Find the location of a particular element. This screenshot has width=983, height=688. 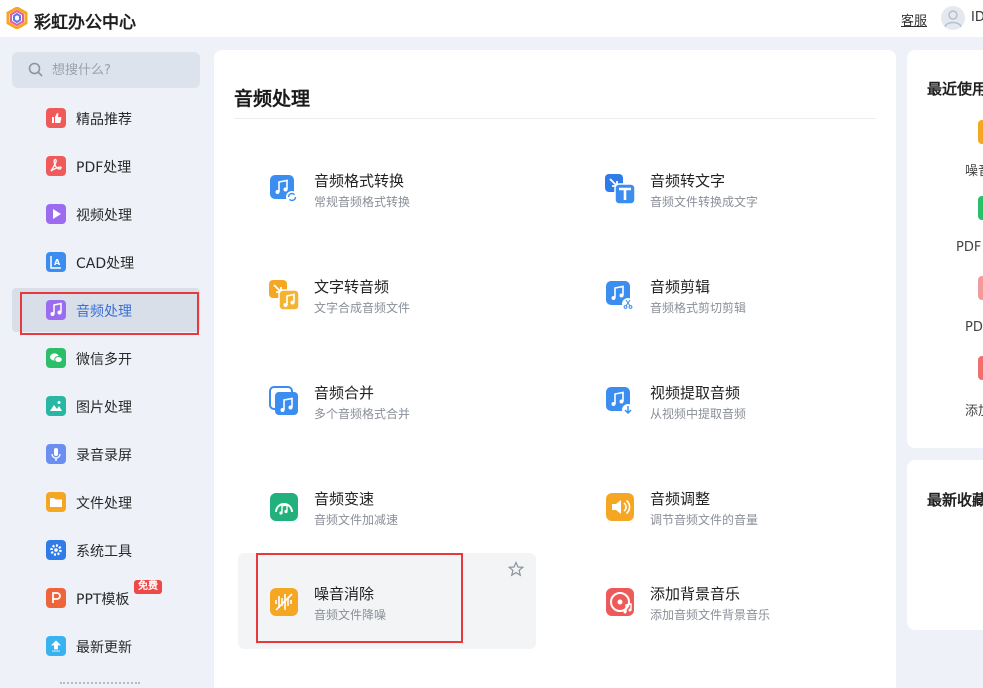

sidebar-item-label: 微信多开 is located at coordinates (104, 360).